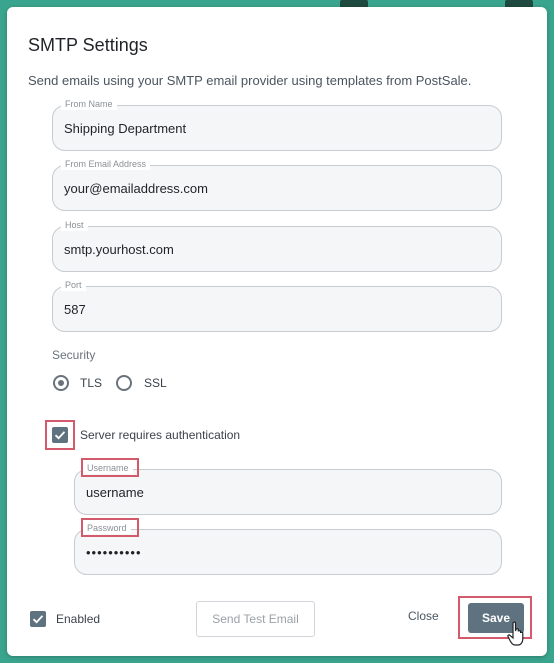 This screenshot has width=554, height=663. Describe the element at coordinates (277, 245) in the screenshot. I see `host-field: Host smtp.yourhost.com` at that location.